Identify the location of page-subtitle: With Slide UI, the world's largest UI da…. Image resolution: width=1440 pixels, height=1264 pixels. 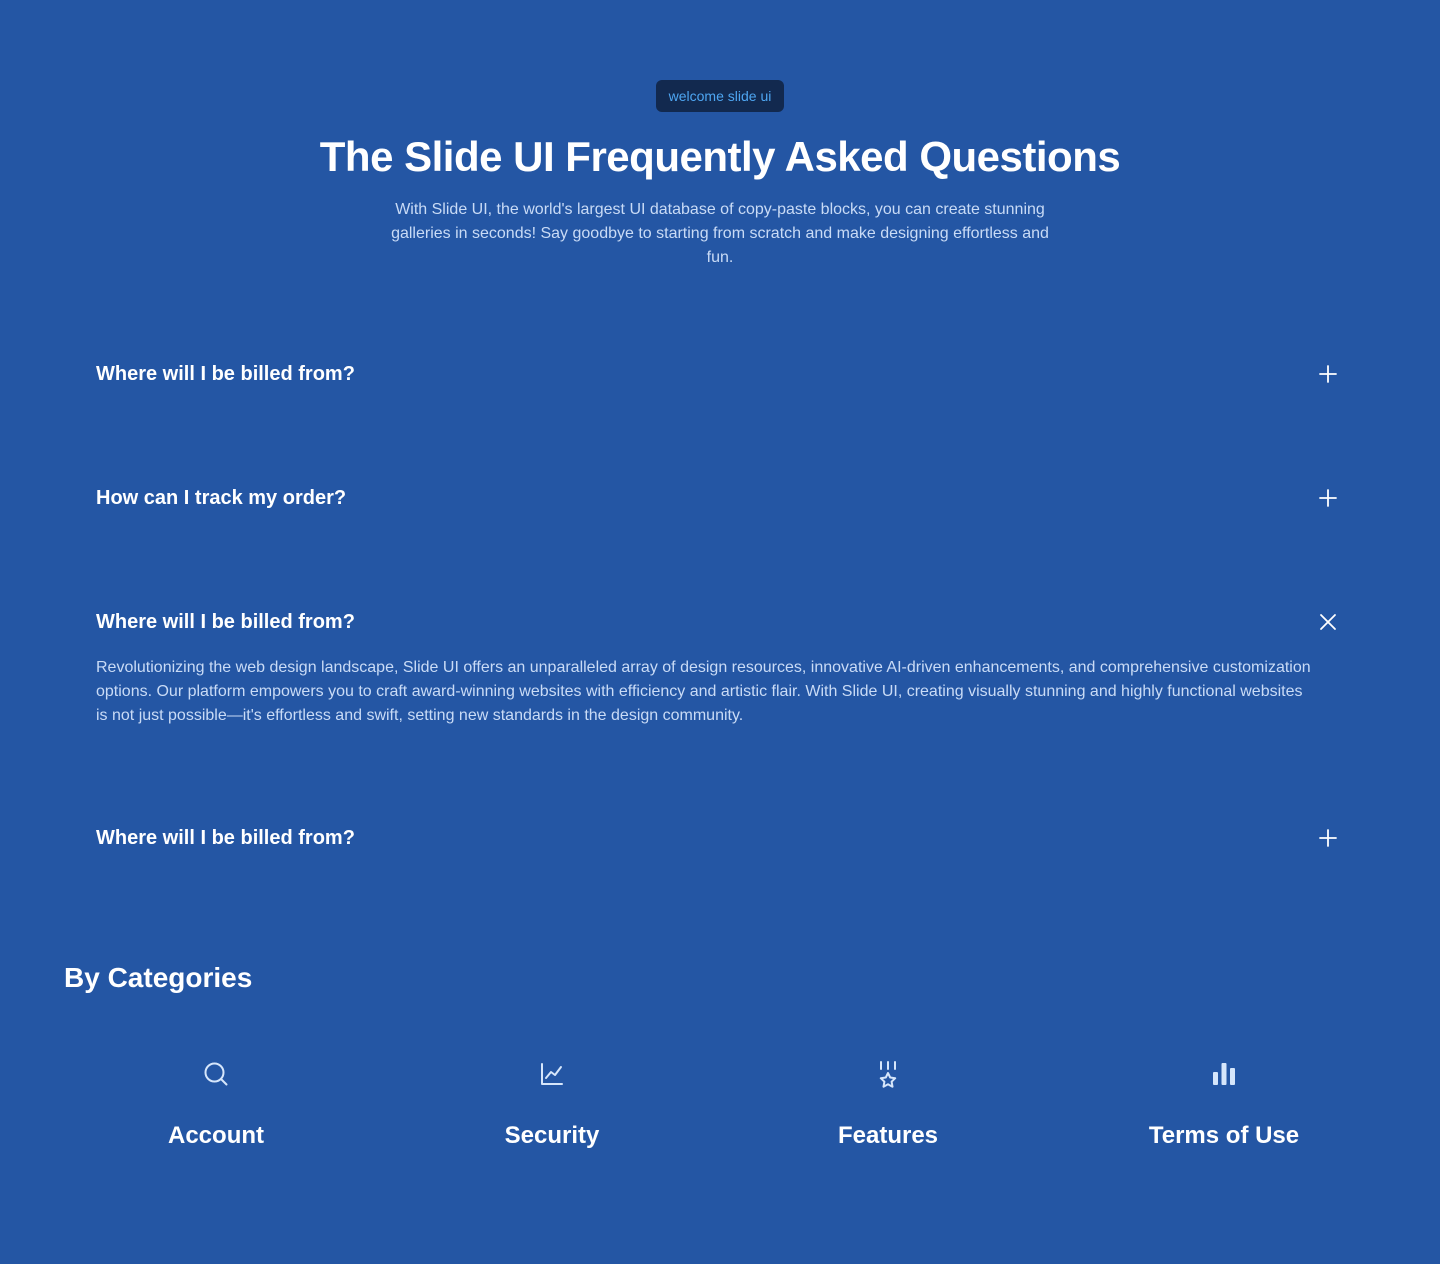
(720, 233).